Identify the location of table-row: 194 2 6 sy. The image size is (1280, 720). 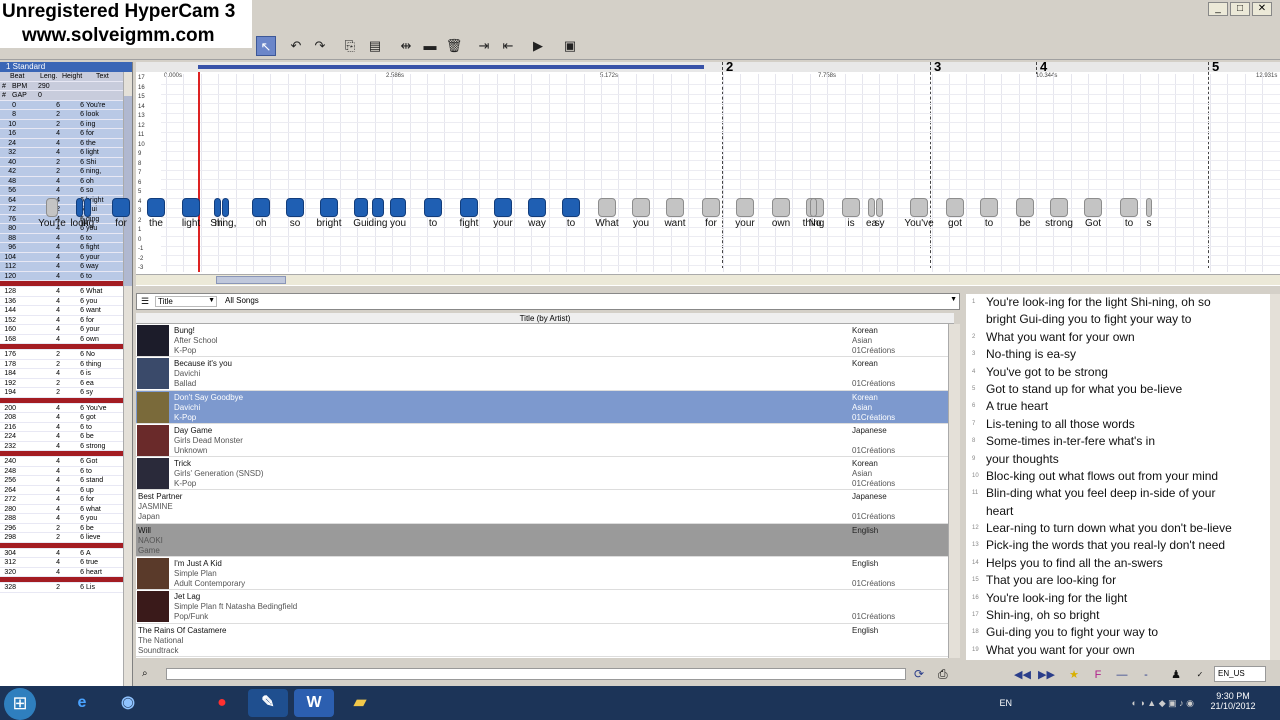
(66, 393).